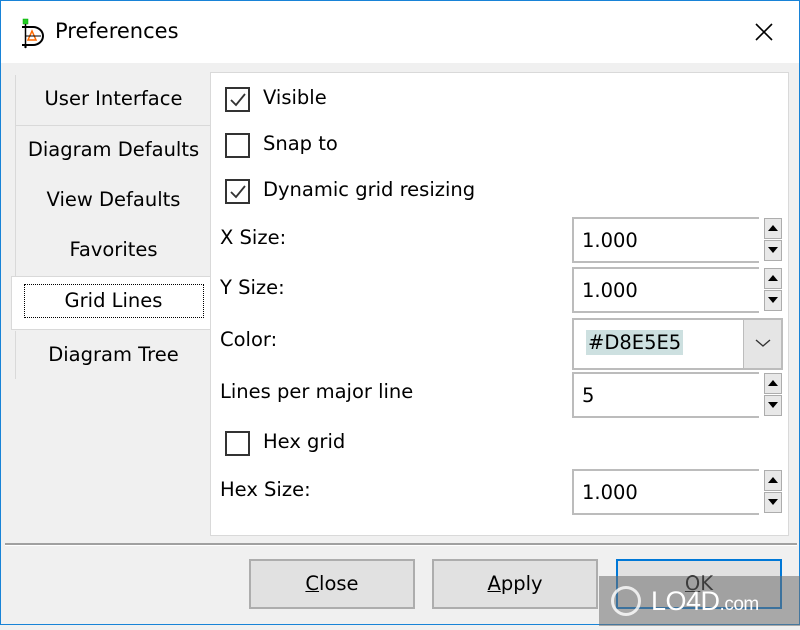 The height and width of the screenshot is (630, 800). I want to click on tab-label: Diagram Defaults, so click(113, 149).